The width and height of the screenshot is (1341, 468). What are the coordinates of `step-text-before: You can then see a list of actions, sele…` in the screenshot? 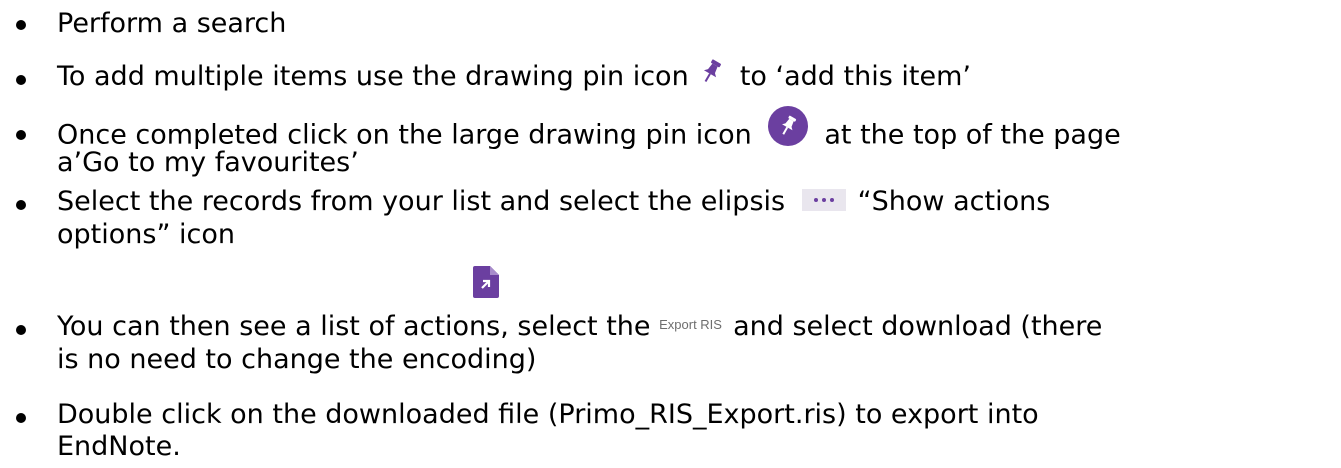 It's located at (358, 326).